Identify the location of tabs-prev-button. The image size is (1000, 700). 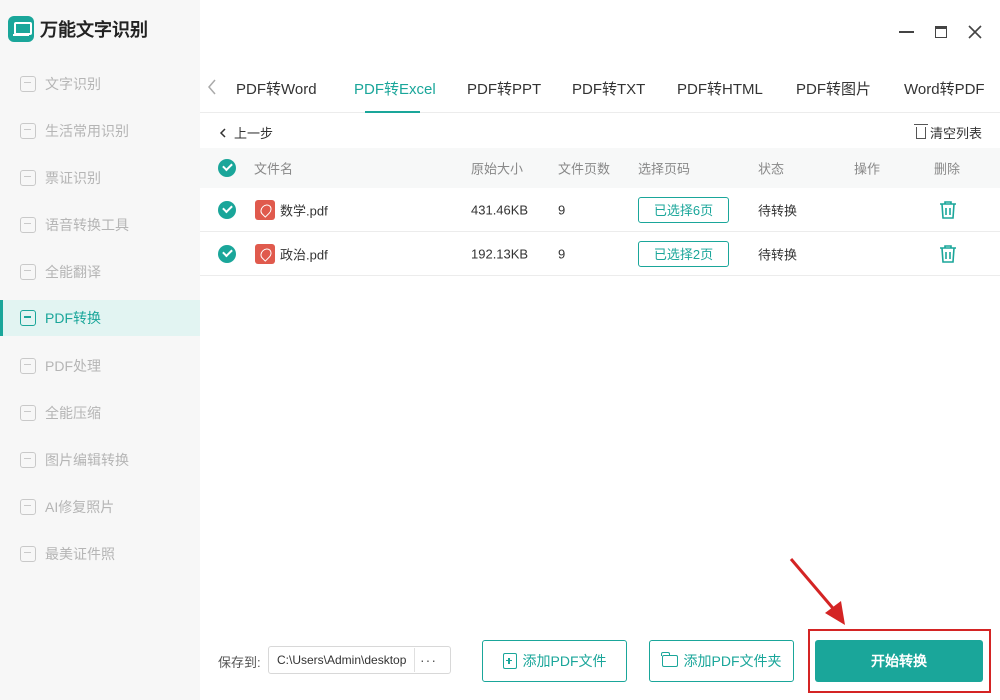
(213, 87).